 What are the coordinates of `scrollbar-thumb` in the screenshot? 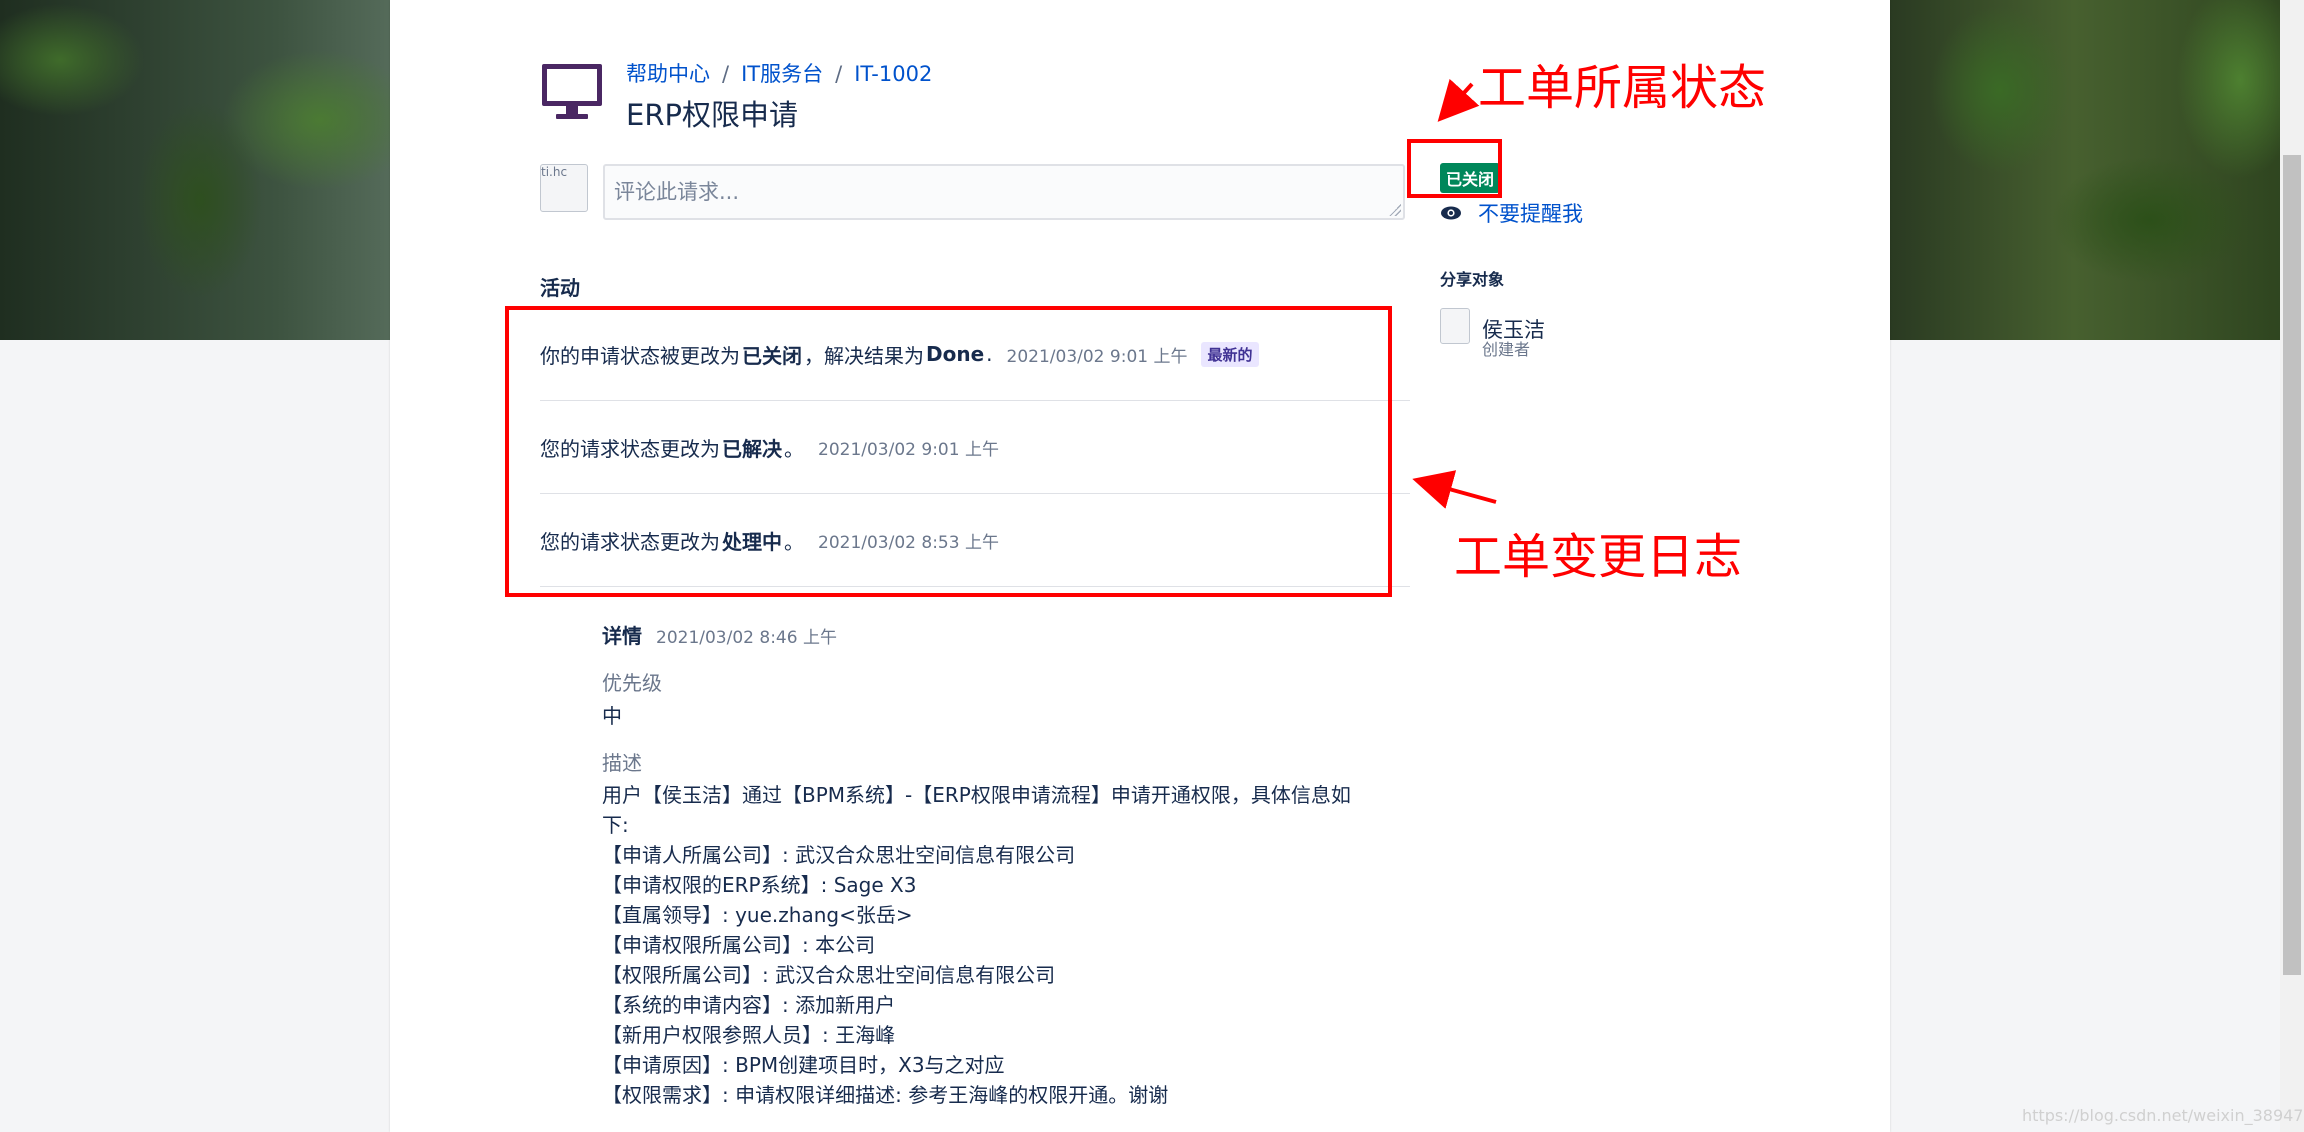 It's located at (2292, 565).